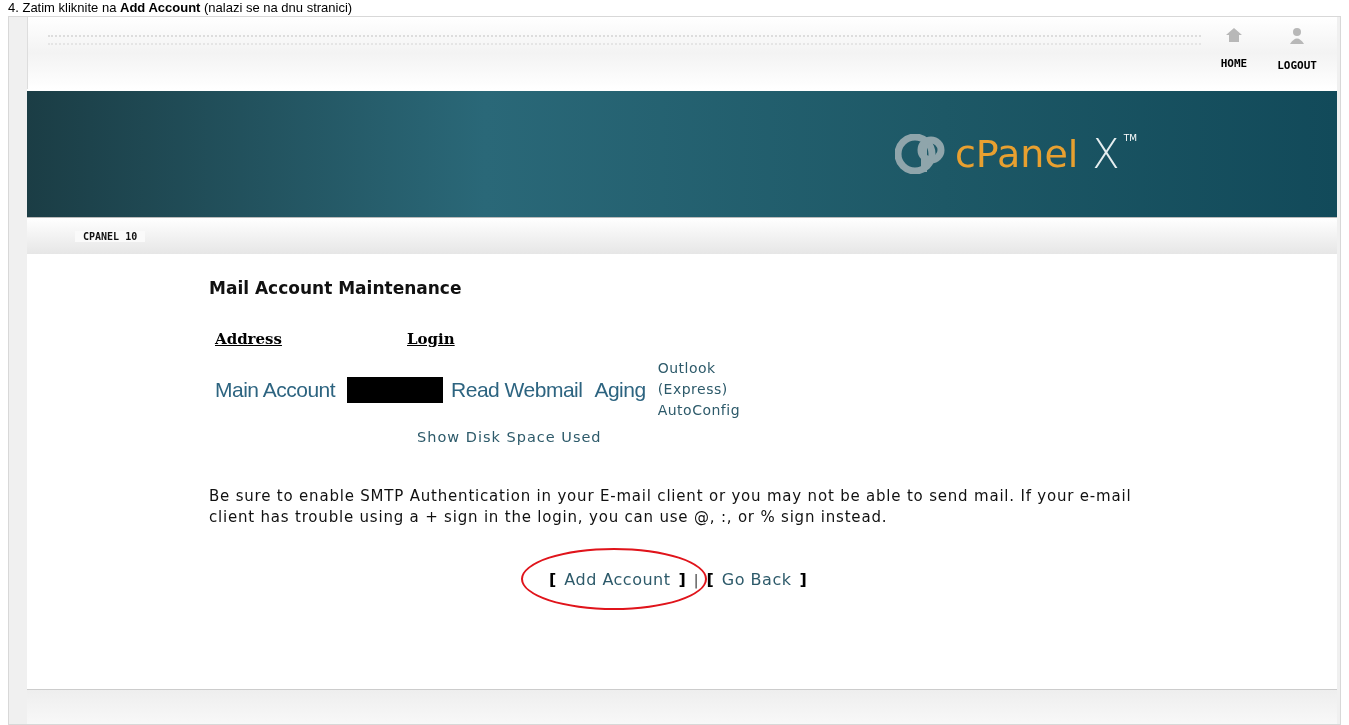 Image resolution: width=1349 pixels, height=725 pixels. I want to click on action-link: Aging, so click(620, 389).